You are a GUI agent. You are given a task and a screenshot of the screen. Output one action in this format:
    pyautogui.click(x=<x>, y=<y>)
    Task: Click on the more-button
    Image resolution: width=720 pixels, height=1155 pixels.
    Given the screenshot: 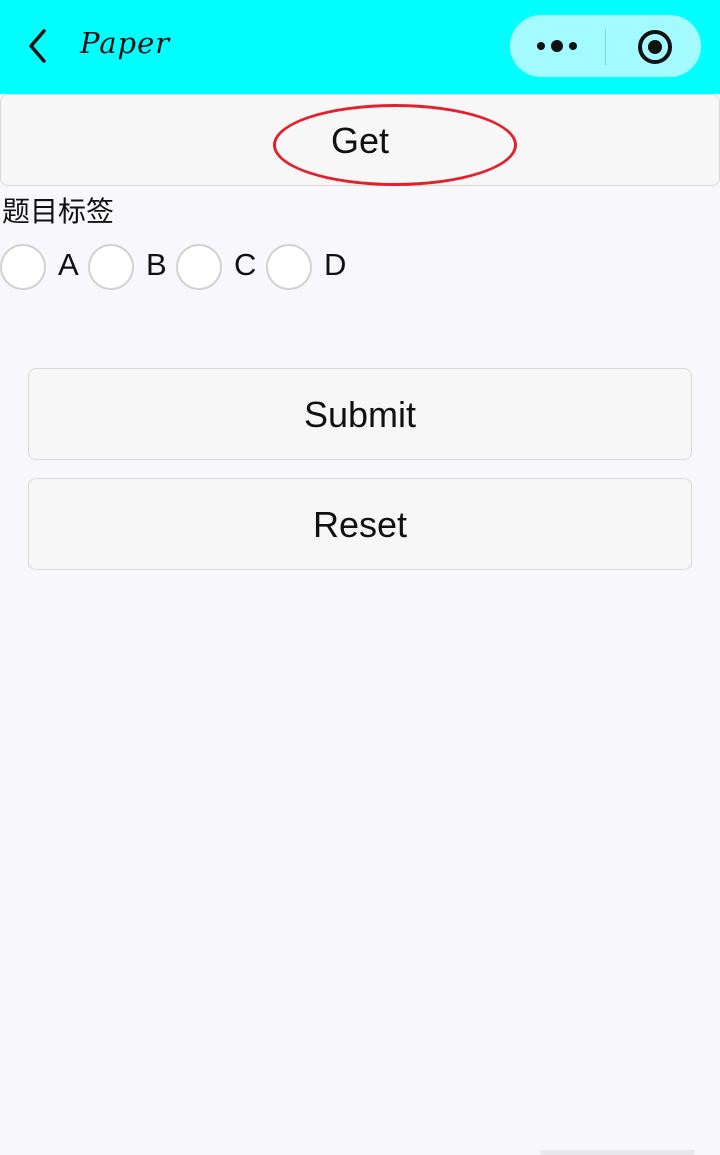 What is the action you would take?
    pyautogui.click(x=557, y=46)
    